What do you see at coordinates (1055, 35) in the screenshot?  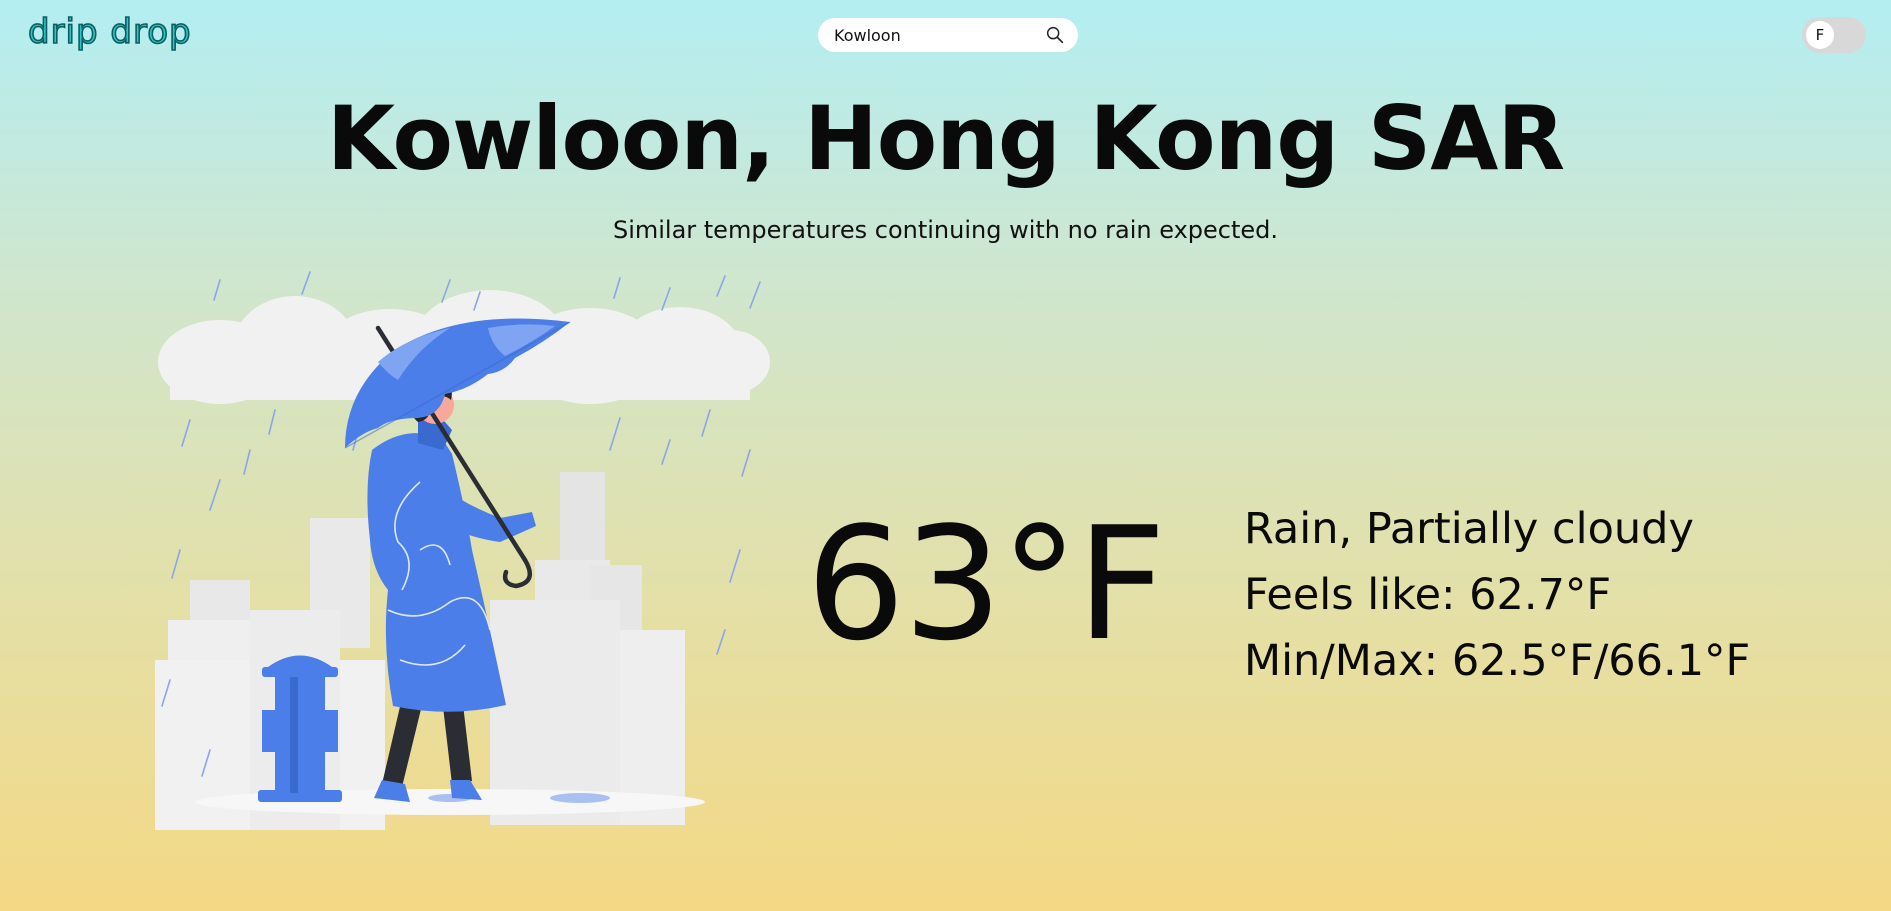 I see `search-icon` at bounding box center [1055, 35].